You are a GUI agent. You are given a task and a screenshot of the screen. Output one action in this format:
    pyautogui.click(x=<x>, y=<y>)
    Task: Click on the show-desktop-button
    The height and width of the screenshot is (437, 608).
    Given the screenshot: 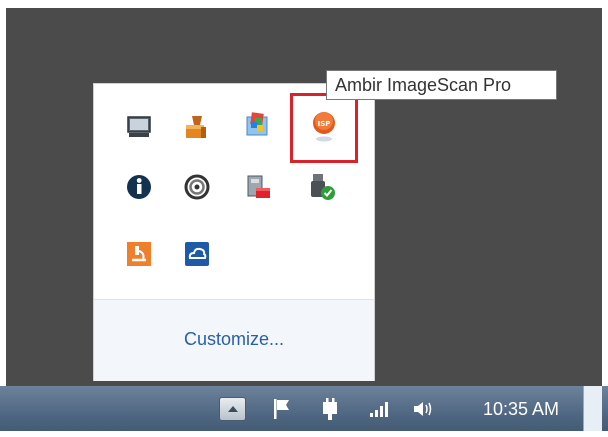 What is the action you would take?
    pyautogui.click(x=592, y=408)
    